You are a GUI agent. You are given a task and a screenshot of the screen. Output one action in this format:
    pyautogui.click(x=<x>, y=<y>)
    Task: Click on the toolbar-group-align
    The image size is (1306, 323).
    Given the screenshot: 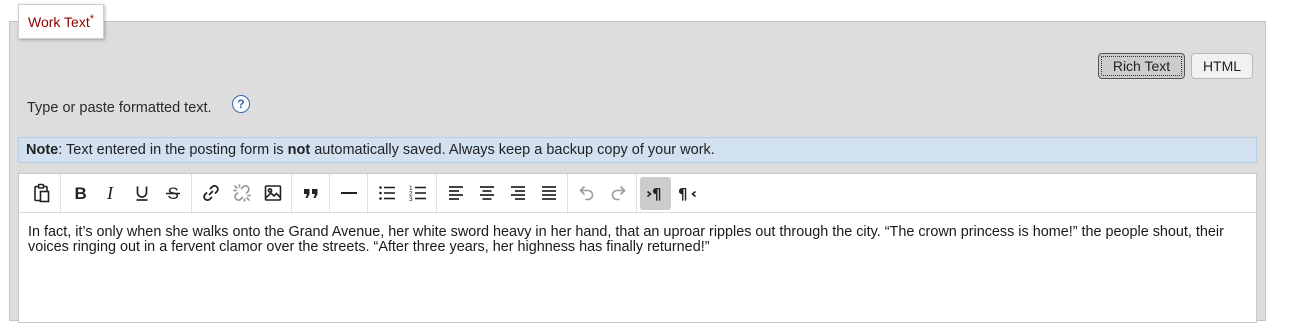 What is the action you would take?
    pyautogui.click(x=502, y=193)
    